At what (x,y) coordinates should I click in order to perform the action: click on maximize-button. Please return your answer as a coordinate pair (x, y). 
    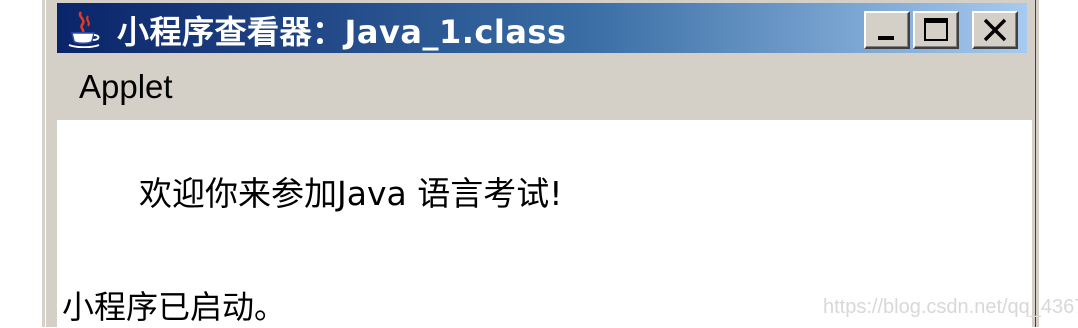
    Looking at the image, I should click on (936, 30).